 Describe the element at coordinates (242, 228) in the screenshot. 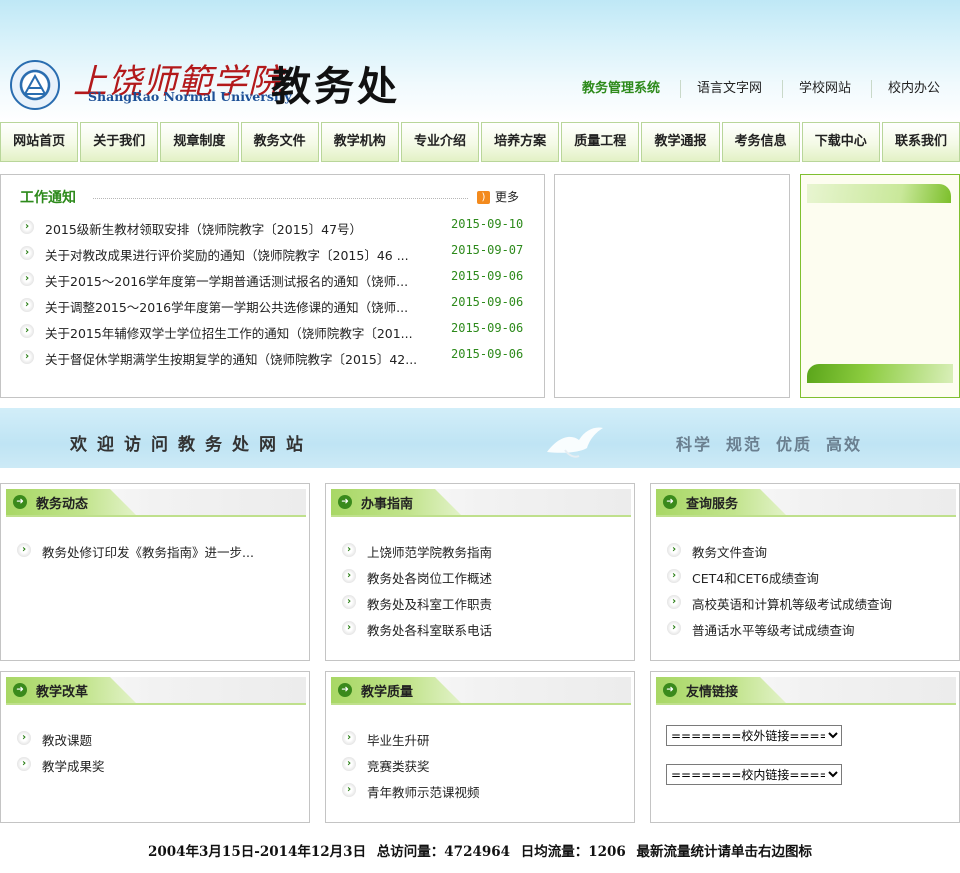

I see `notice-title: 2015级新生教材领取安排（饶师院教字〔2015〕47号）` at that location.